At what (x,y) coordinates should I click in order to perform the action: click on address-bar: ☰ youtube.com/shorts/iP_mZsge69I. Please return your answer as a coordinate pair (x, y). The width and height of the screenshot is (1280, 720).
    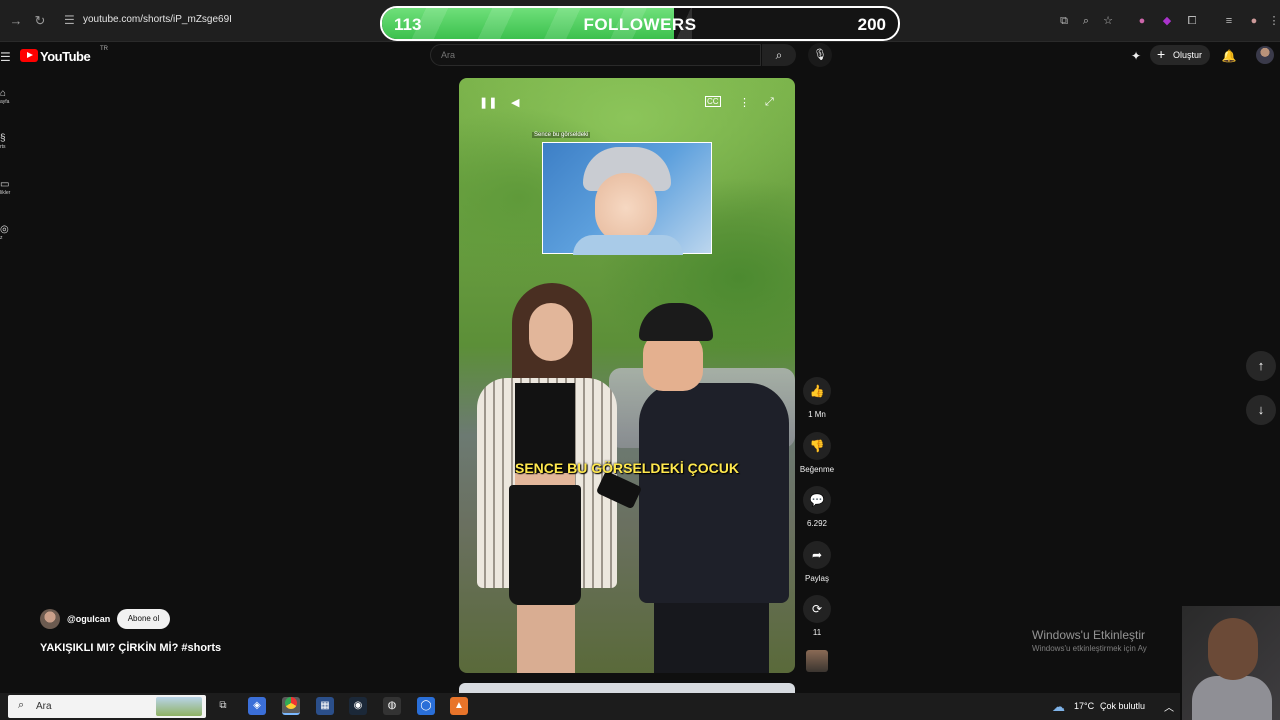
    Looking at the image, I should click on (221, 21).